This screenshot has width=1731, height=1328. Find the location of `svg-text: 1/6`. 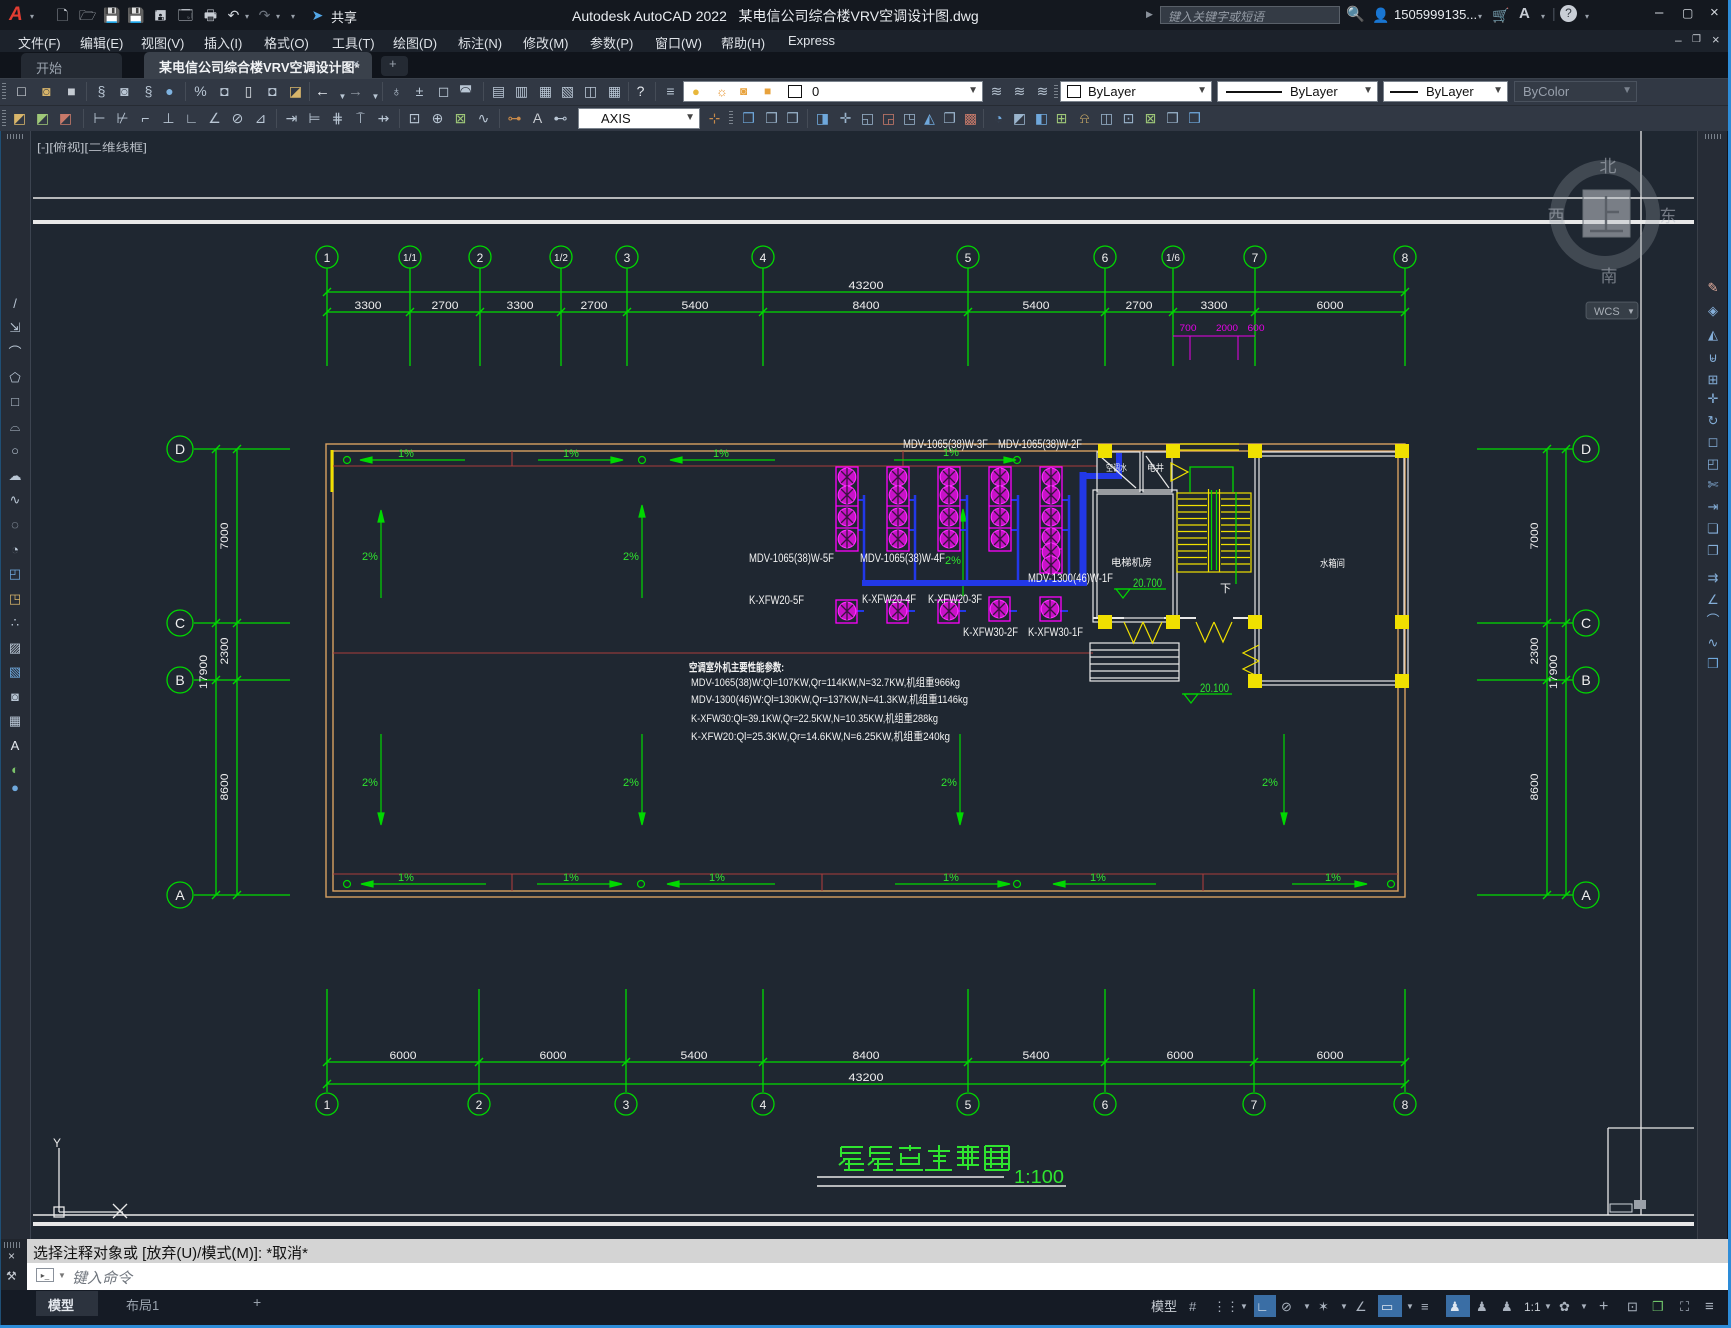

svg-text: 1/6 is located at coordinates (1173, 258).